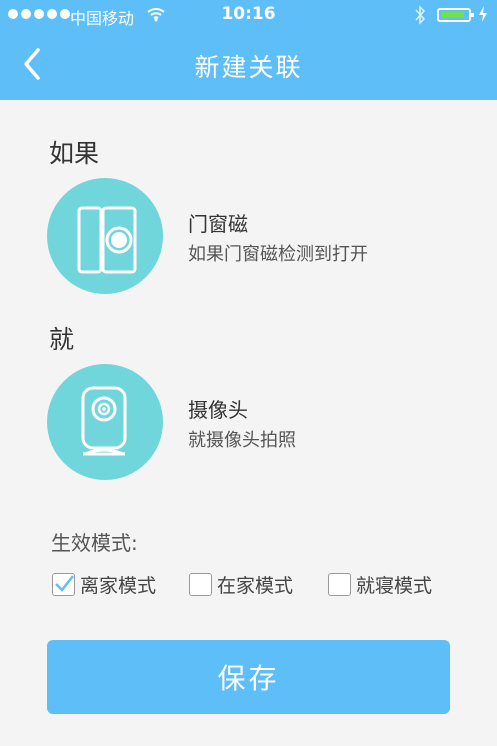 This screenshot has width=497, height=746. What do you see at coordinates (200, 584) in the screenshot?
I see `home-mode-checkbox` at bounding box center [200, 584].